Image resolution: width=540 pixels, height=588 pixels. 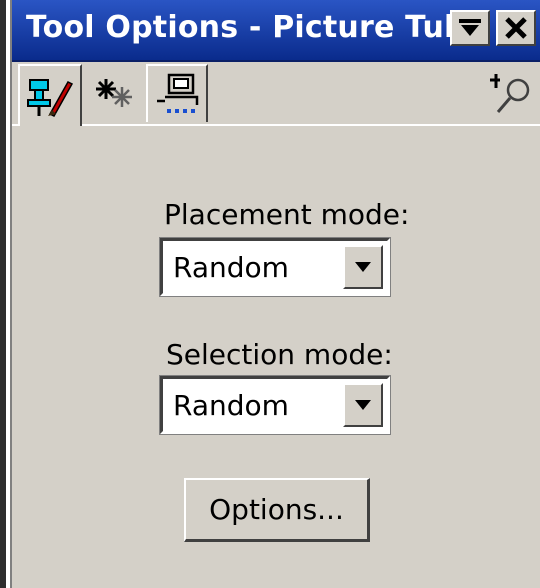 I want to click on close-icon, so click(x=516, y=28).